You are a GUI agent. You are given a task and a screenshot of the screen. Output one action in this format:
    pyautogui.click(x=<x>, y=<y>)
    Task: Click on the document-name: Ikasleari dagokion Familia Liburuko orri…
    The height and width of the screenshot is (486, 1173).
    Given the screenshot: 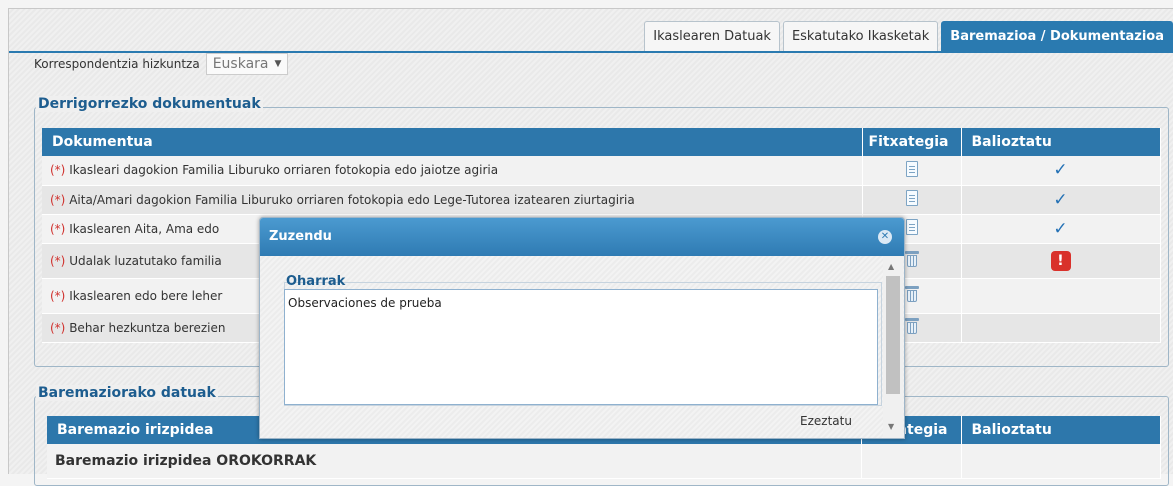 What is the action you would take?
    pyautogui.click(x=284, y=170)
    